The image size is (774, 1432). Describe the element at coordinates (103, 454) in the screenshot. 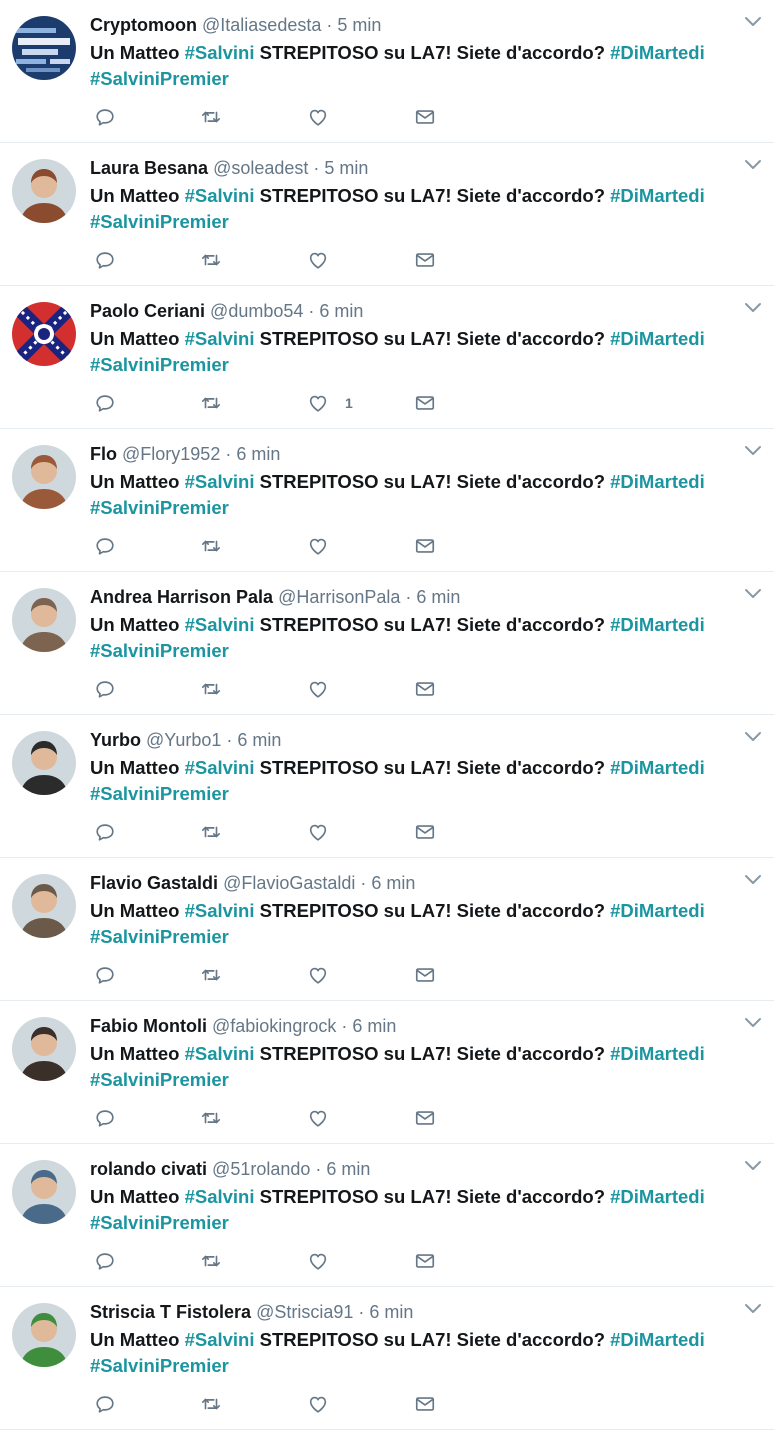

I see `user-name: Flo` at that location.